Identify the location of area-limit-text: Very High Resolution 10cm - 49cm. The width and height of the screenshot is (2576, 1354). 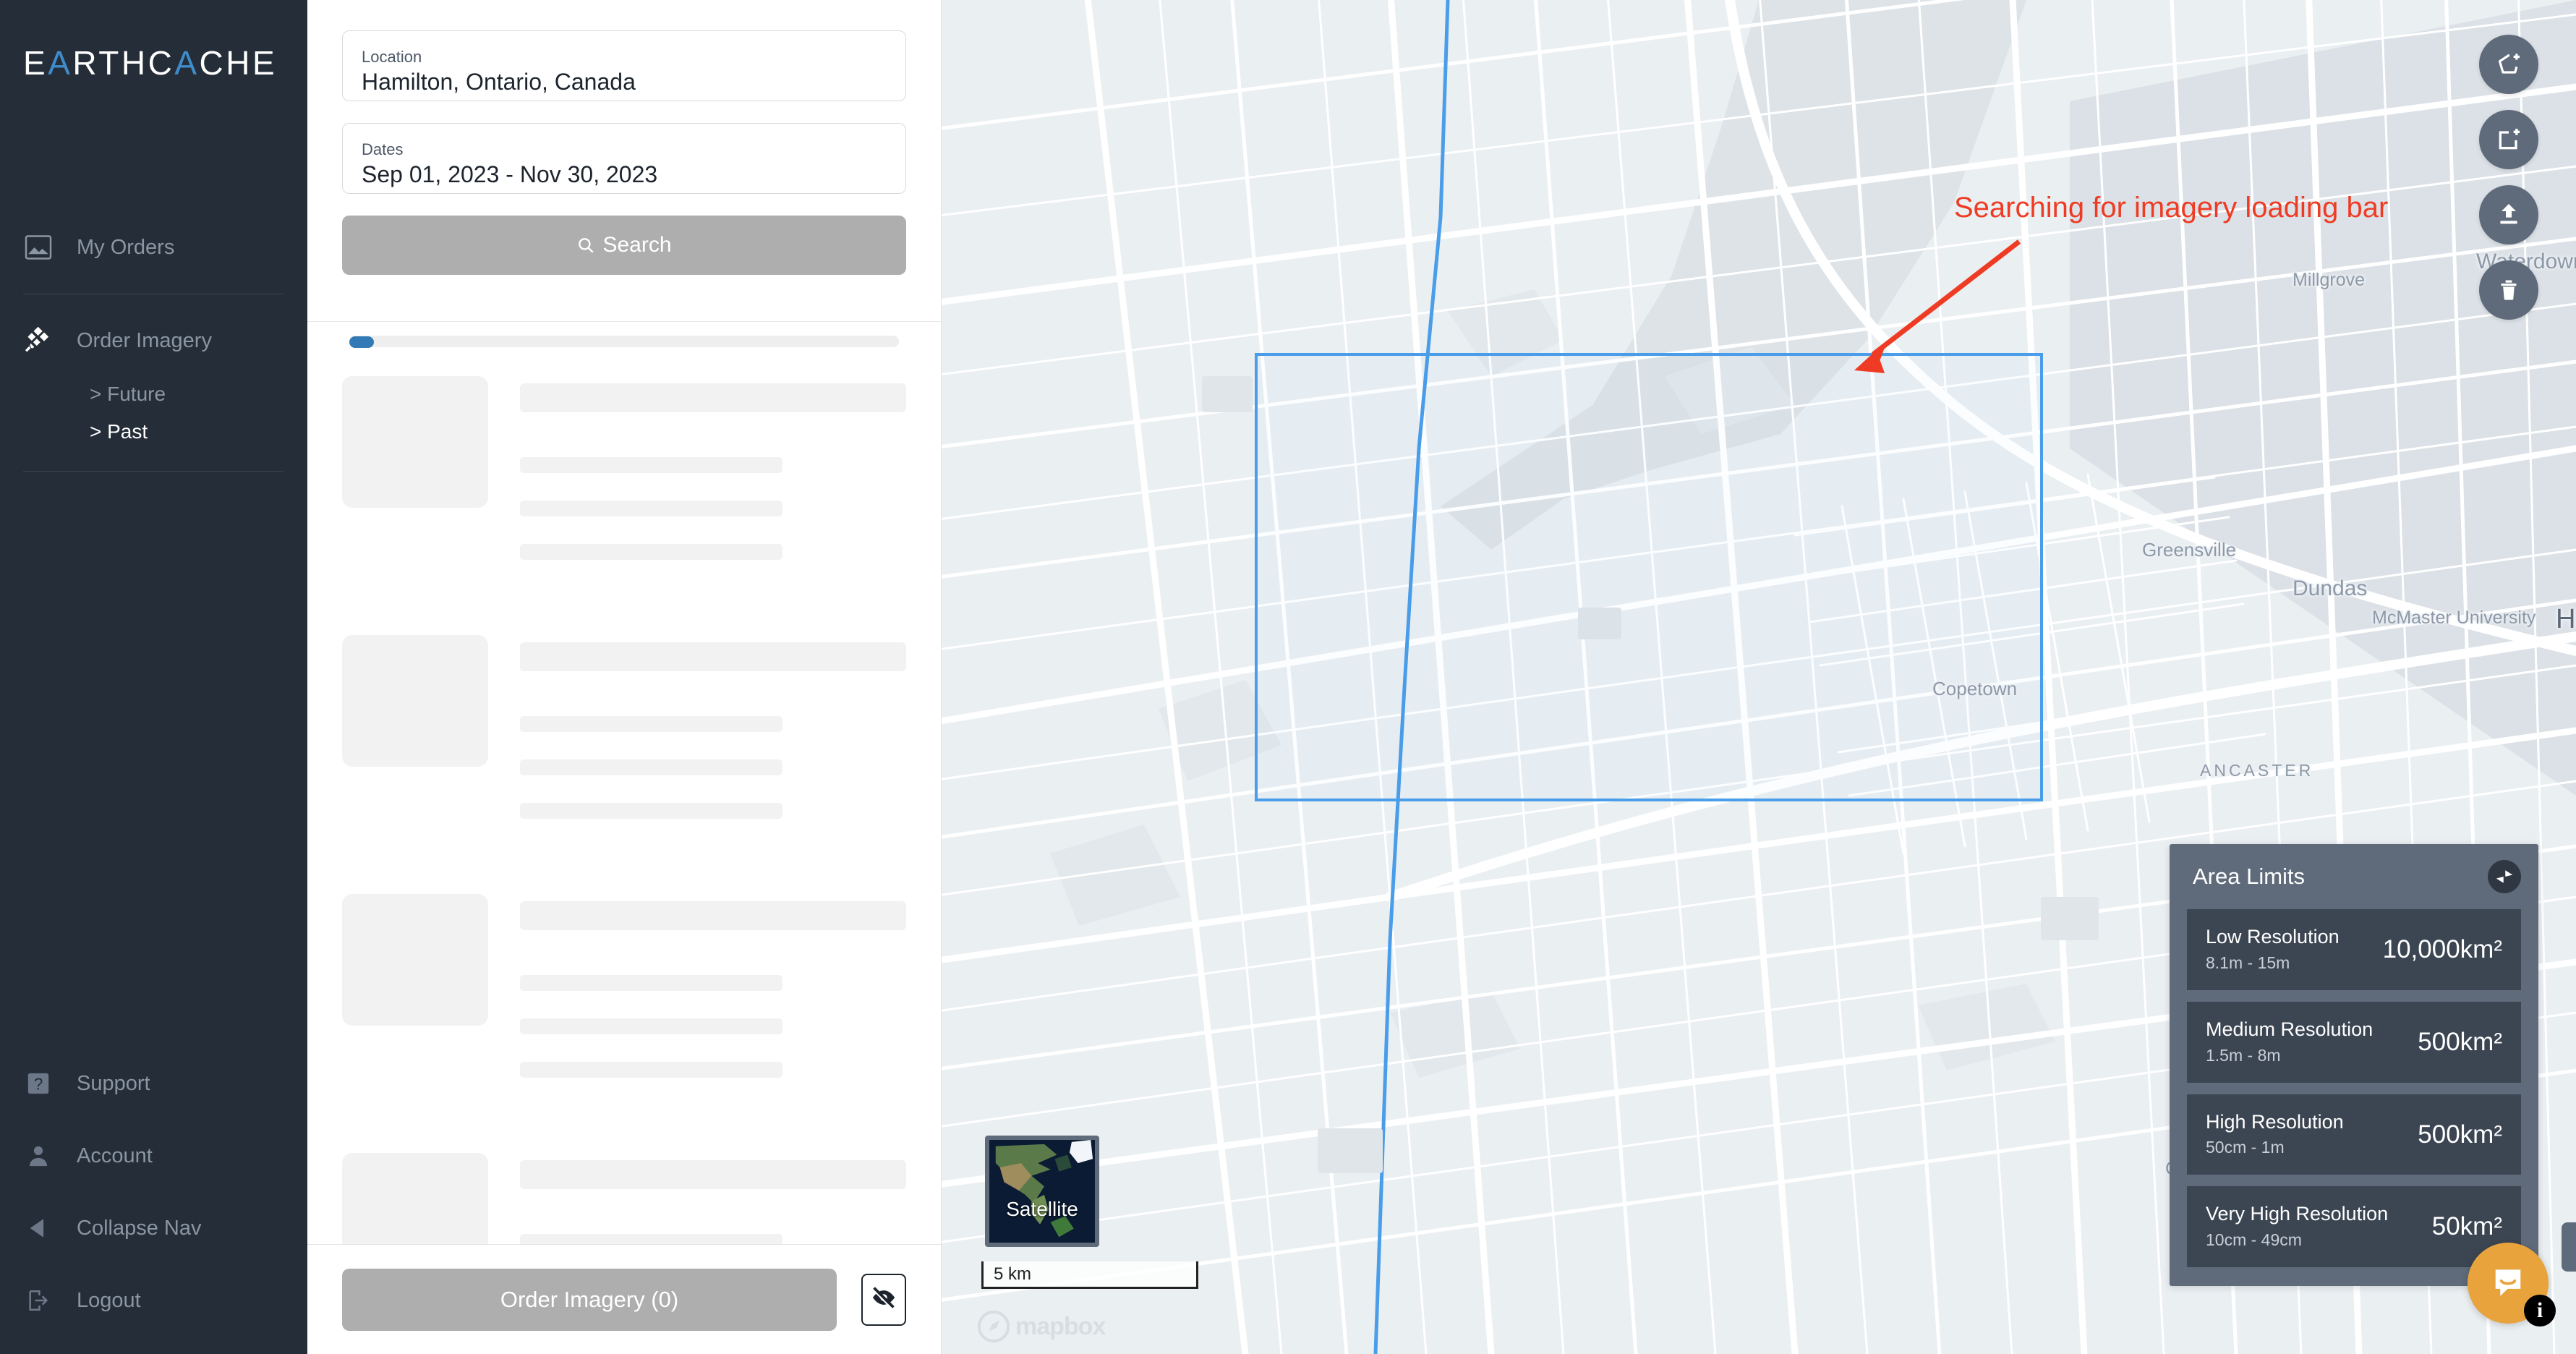
(2297, 1226).